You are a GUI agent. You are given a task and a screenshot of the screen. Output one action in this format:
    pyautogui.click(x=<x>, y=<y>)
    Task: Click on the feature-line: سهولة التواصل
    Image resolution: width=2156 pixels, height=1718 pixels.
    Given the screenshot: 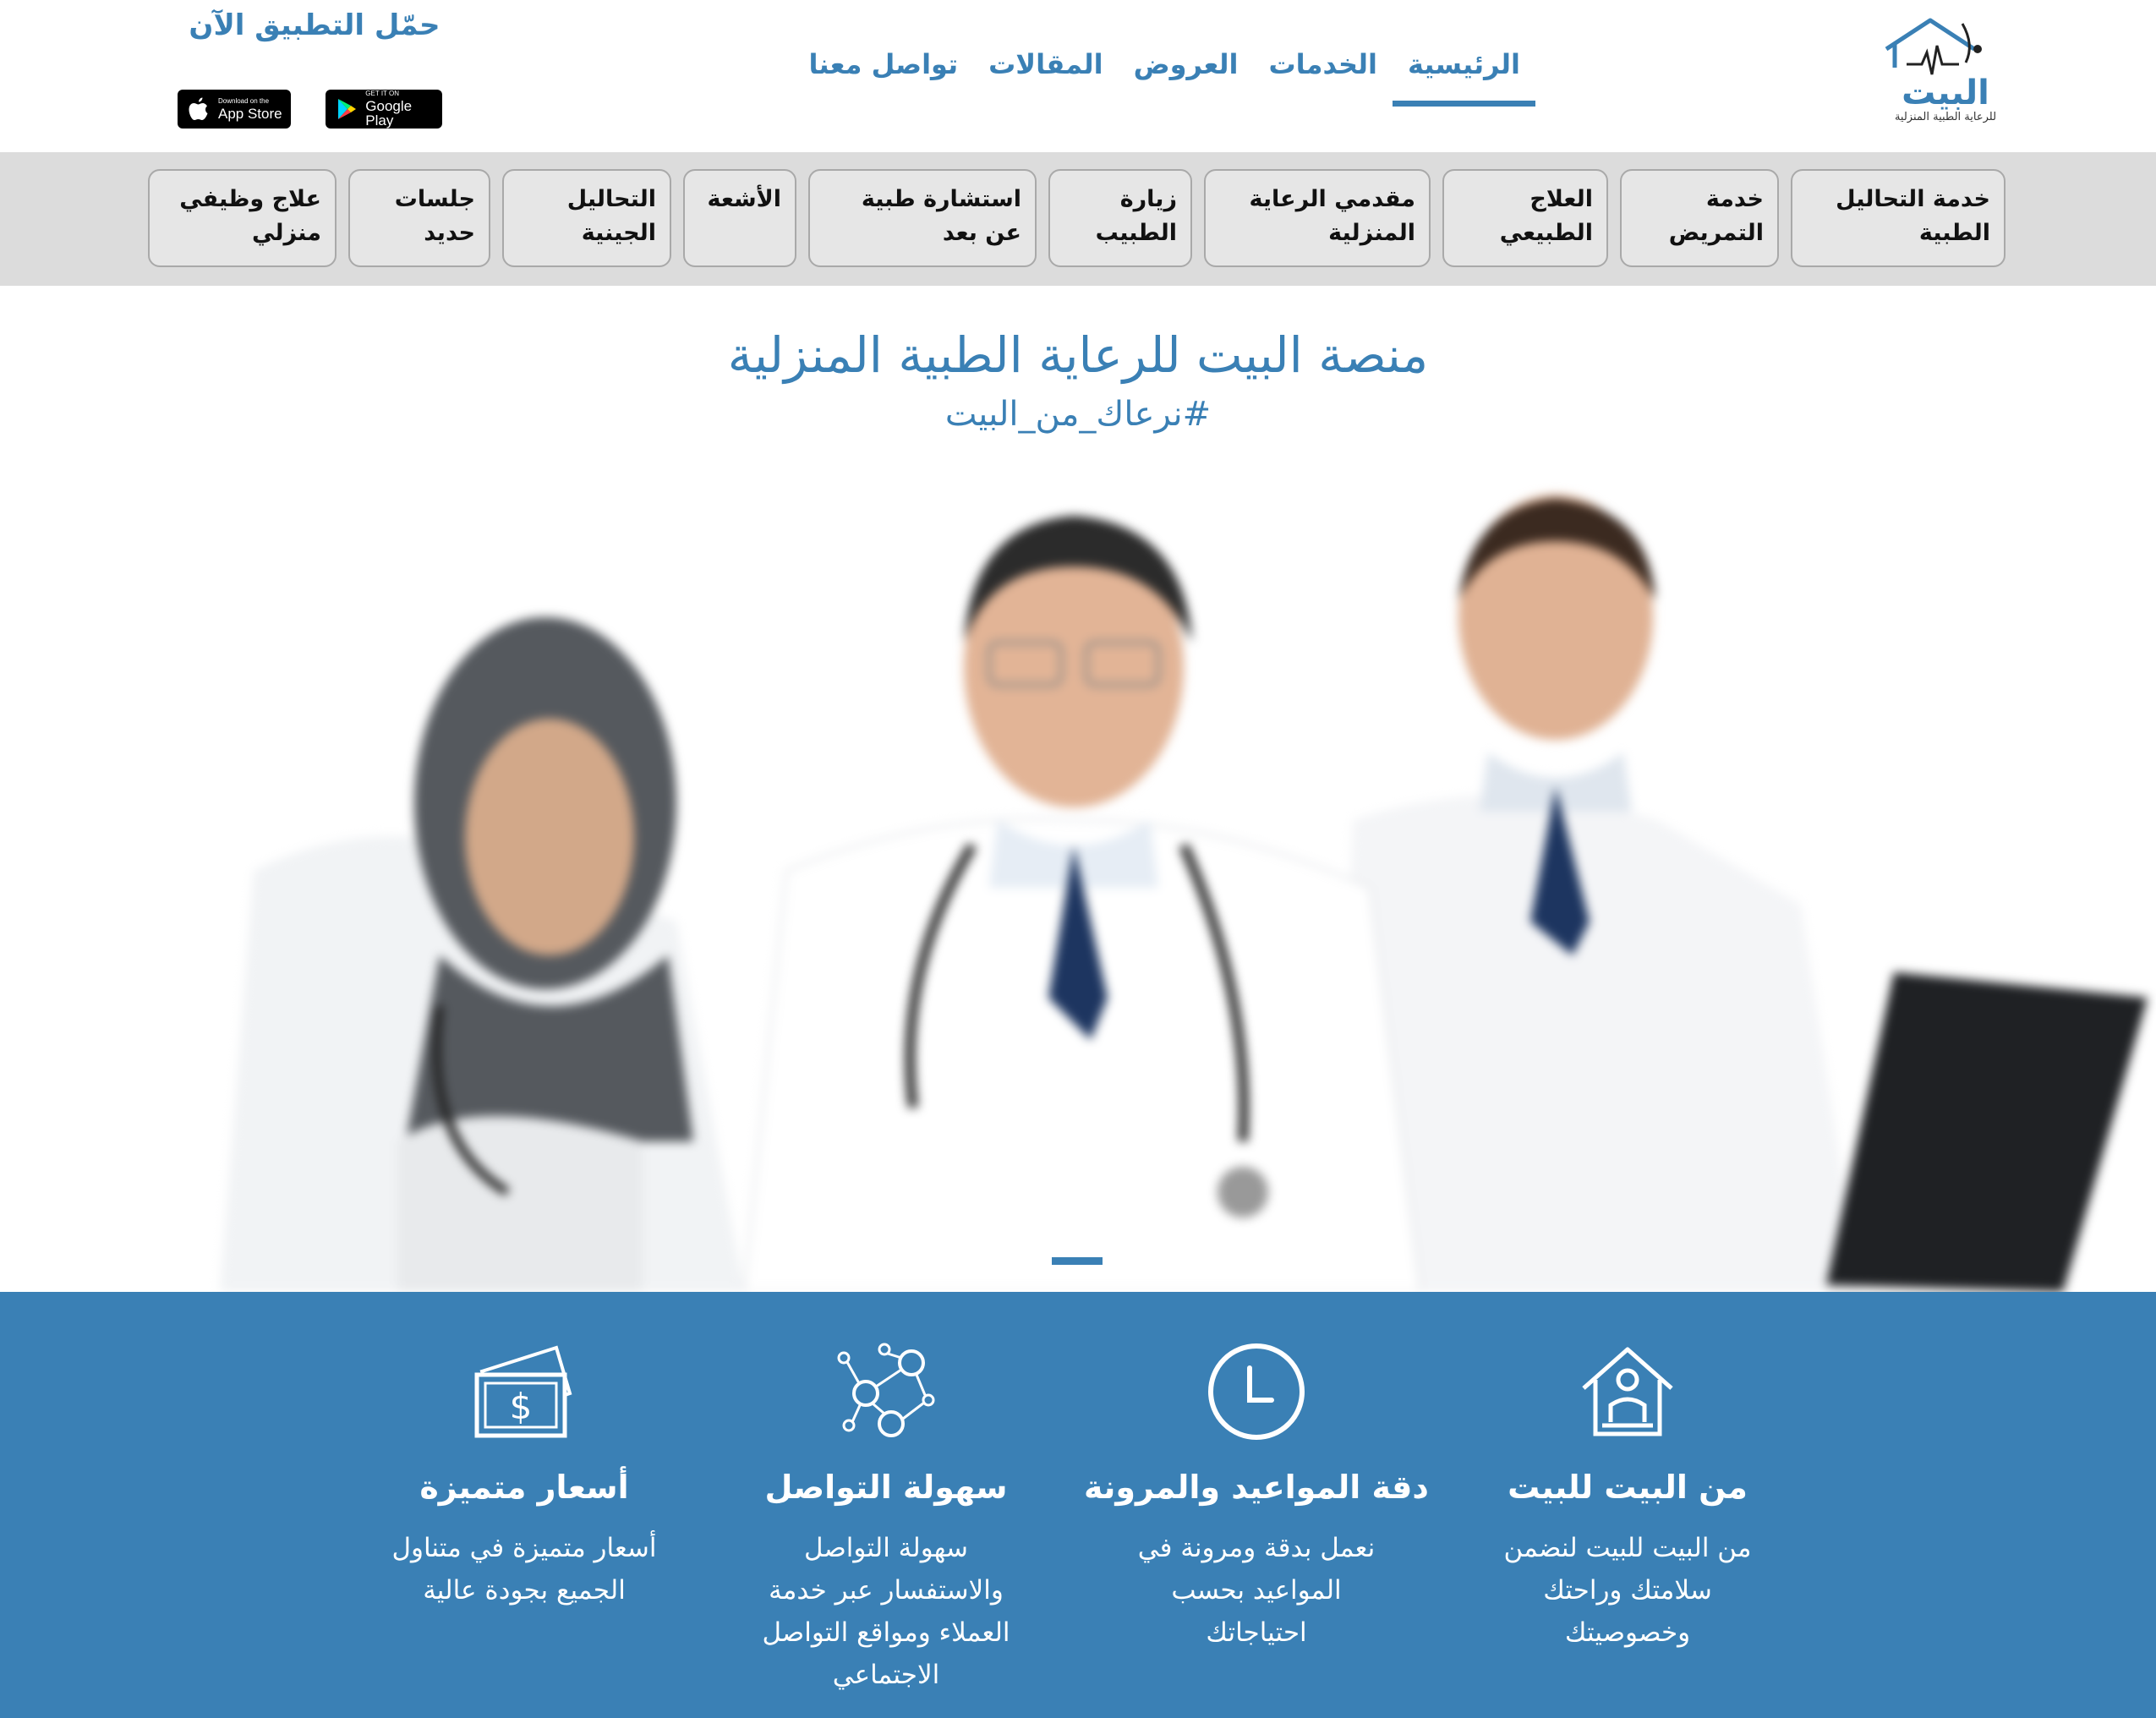 What is the action you would take?
    pyautogui.click(x=886, y=1548)
    